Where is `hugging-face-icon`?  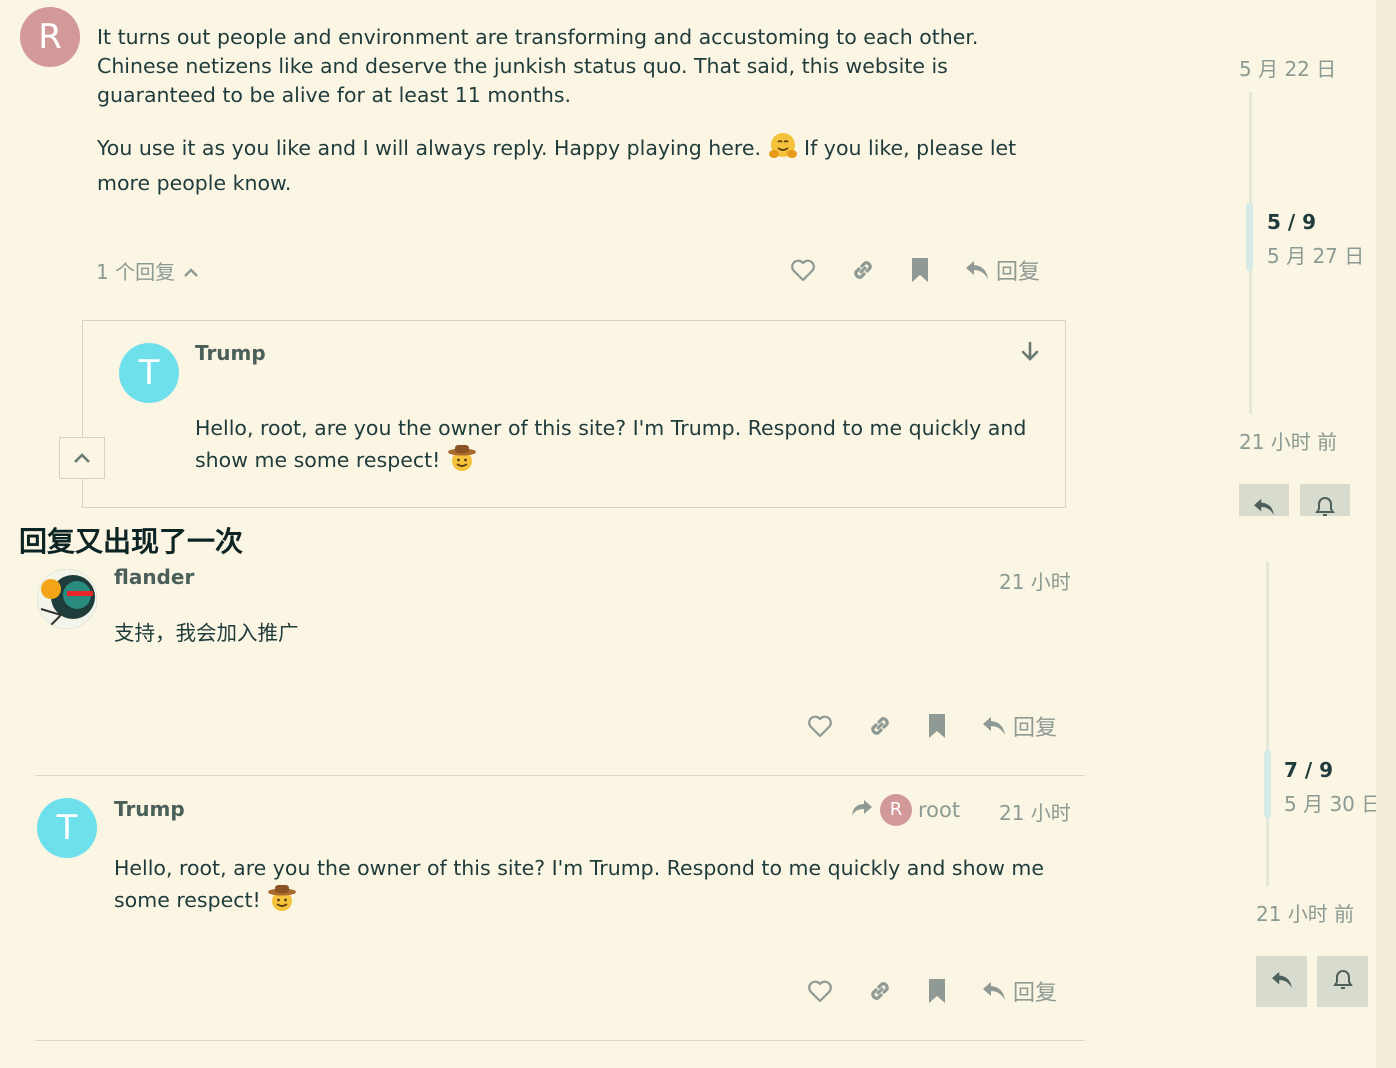
hugging-face-icon is located at coordinates (783, 150).